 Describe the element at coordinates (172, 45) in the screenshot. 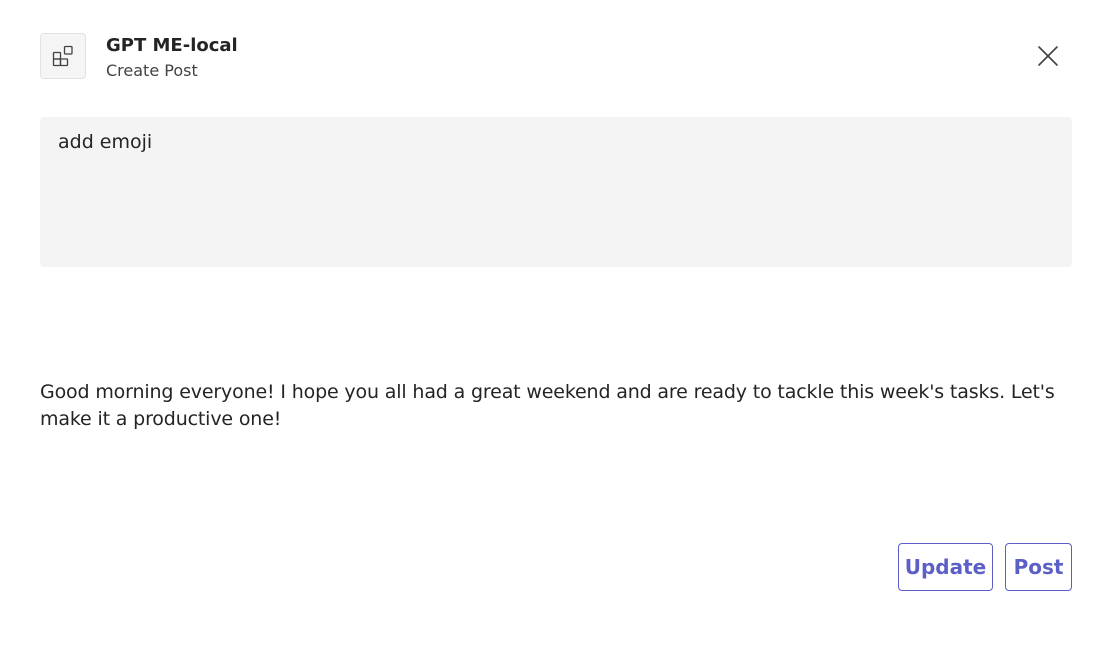

I see `app-title: GPT ME-local` at that location.